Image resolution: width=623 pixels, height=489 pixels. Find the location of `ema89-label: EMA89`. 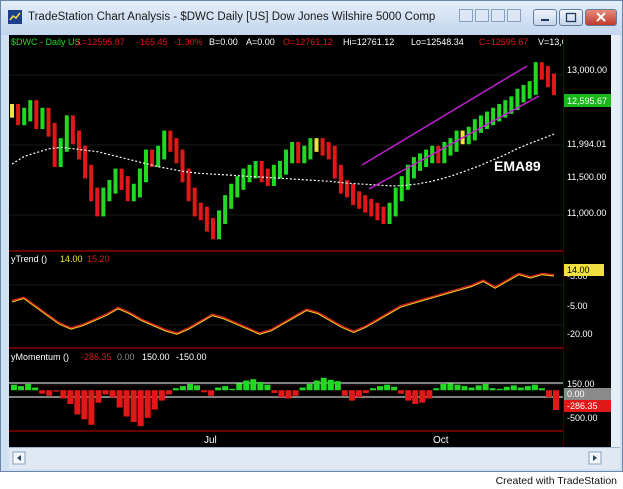

ema89-label: EMA89 is located at coordinates (517, 166).